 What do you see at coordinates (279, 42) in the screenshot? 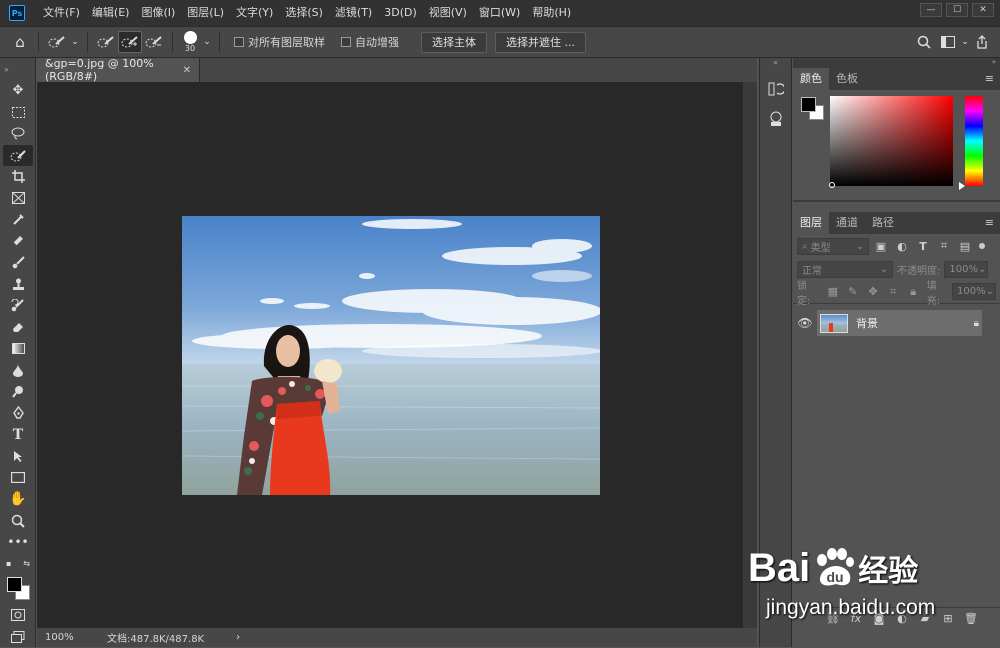
I see `sample-all-layers-checkbox: 对所有图层取样` at bounding box center [279, 42].